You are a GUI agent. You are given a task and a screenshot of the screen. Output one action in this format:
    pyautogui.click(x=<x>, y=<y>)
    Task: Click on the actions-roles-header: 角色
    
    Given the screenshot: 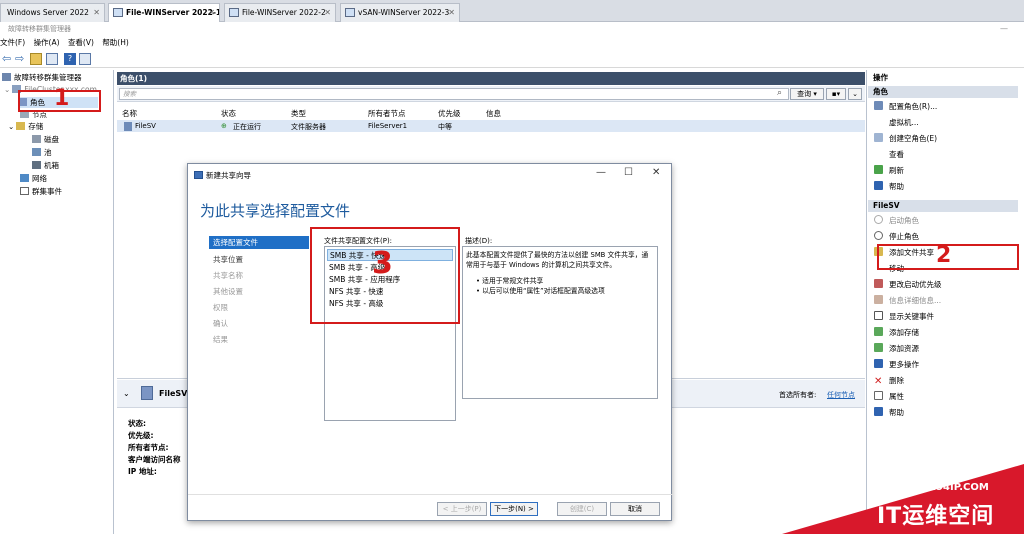 What is the action you would take?
    pyautogui.click(x=943, y=92)
    